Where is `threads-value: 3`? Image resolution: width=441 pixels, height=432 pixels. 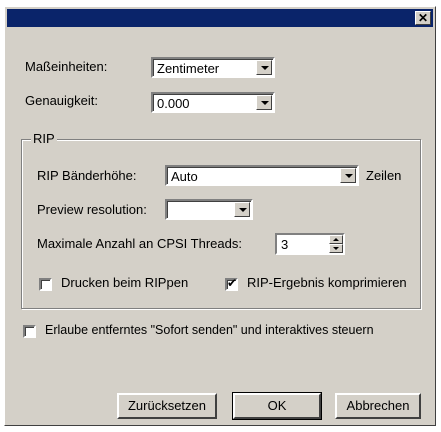 threads-value: 3 is located at coordinates (285, 244).